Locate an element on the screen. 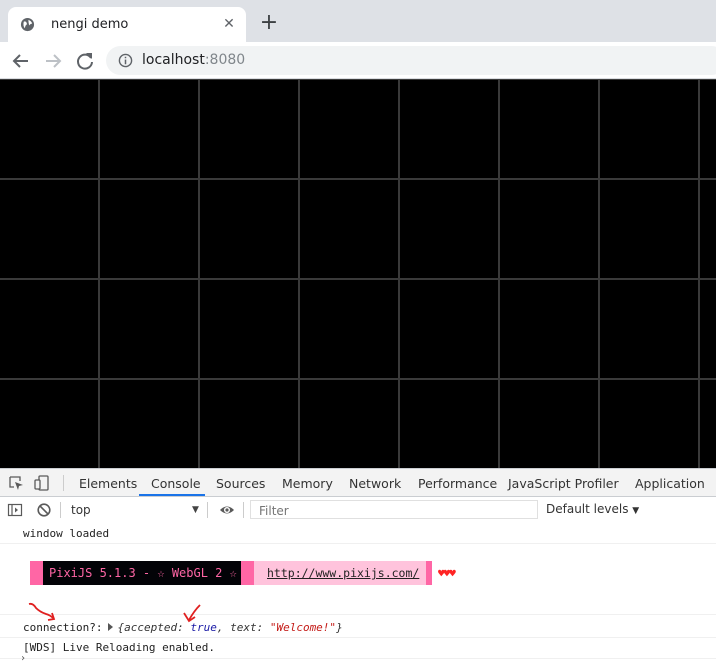 Image resolution: width=716 pixels, height=664 pixels. sidebar-toggle-icon is located at coordinates (15, 510).